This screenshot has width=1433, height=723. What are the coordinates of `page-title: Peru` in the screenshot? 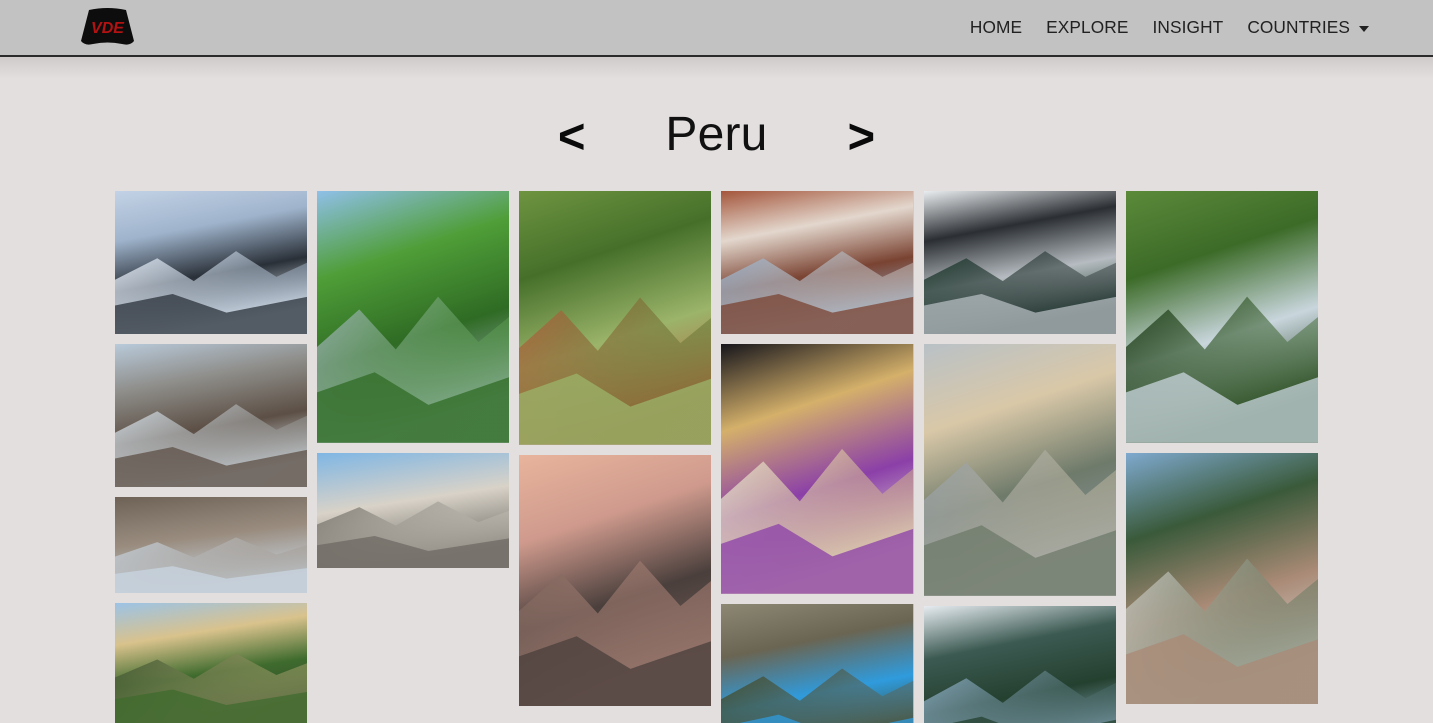 It's located at (716, 134).